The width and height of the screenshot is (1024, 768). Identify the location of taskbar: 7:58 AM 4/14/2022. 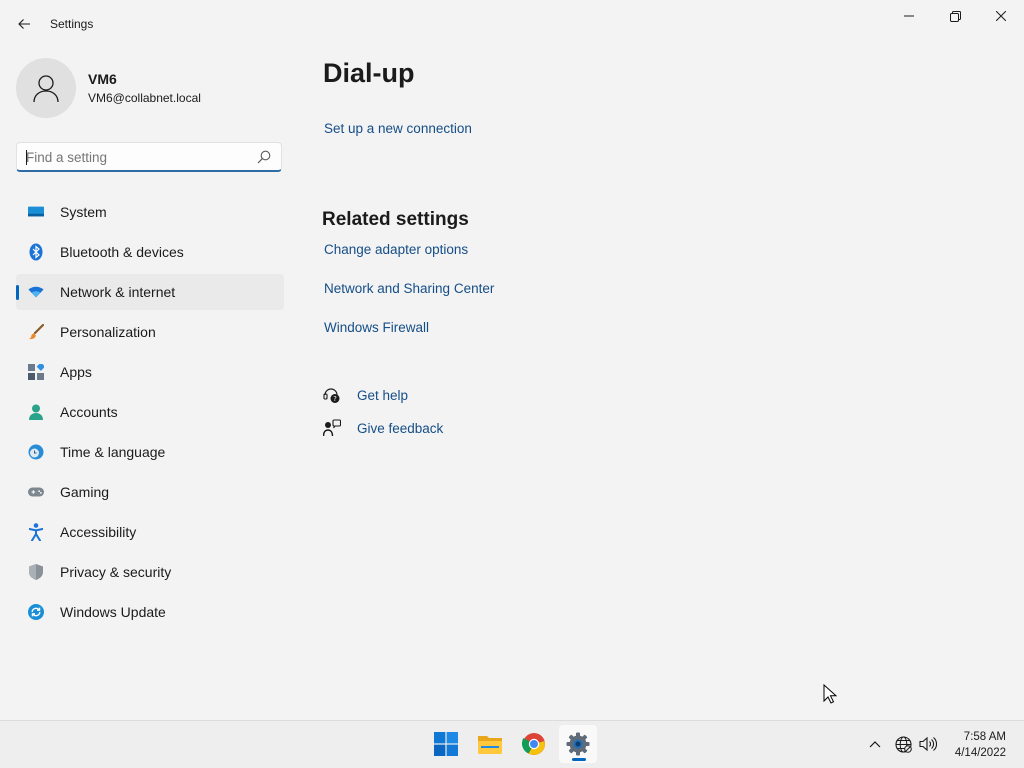
(512, 744).